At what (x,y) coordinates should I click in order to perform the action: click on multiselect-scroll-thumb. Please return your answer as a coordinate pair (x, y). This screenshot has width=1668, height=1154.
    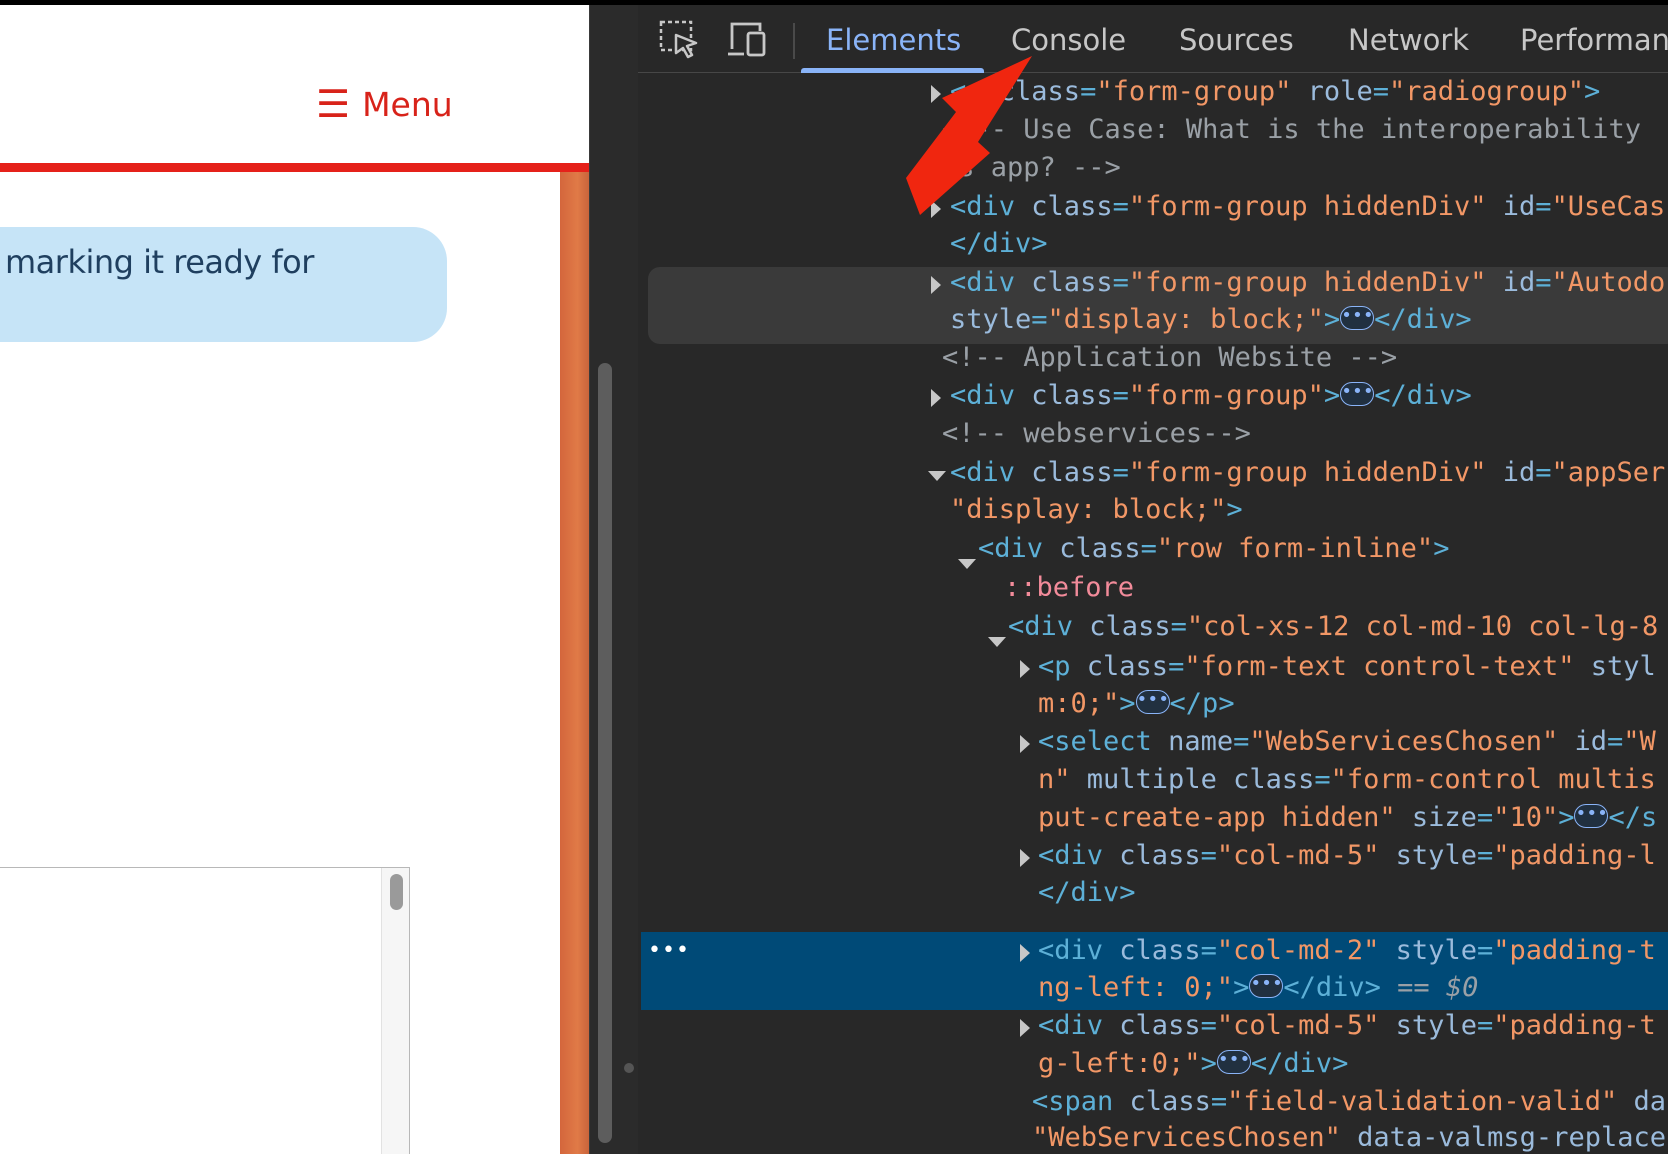
    Looking at the image, I should click on (396, 892).